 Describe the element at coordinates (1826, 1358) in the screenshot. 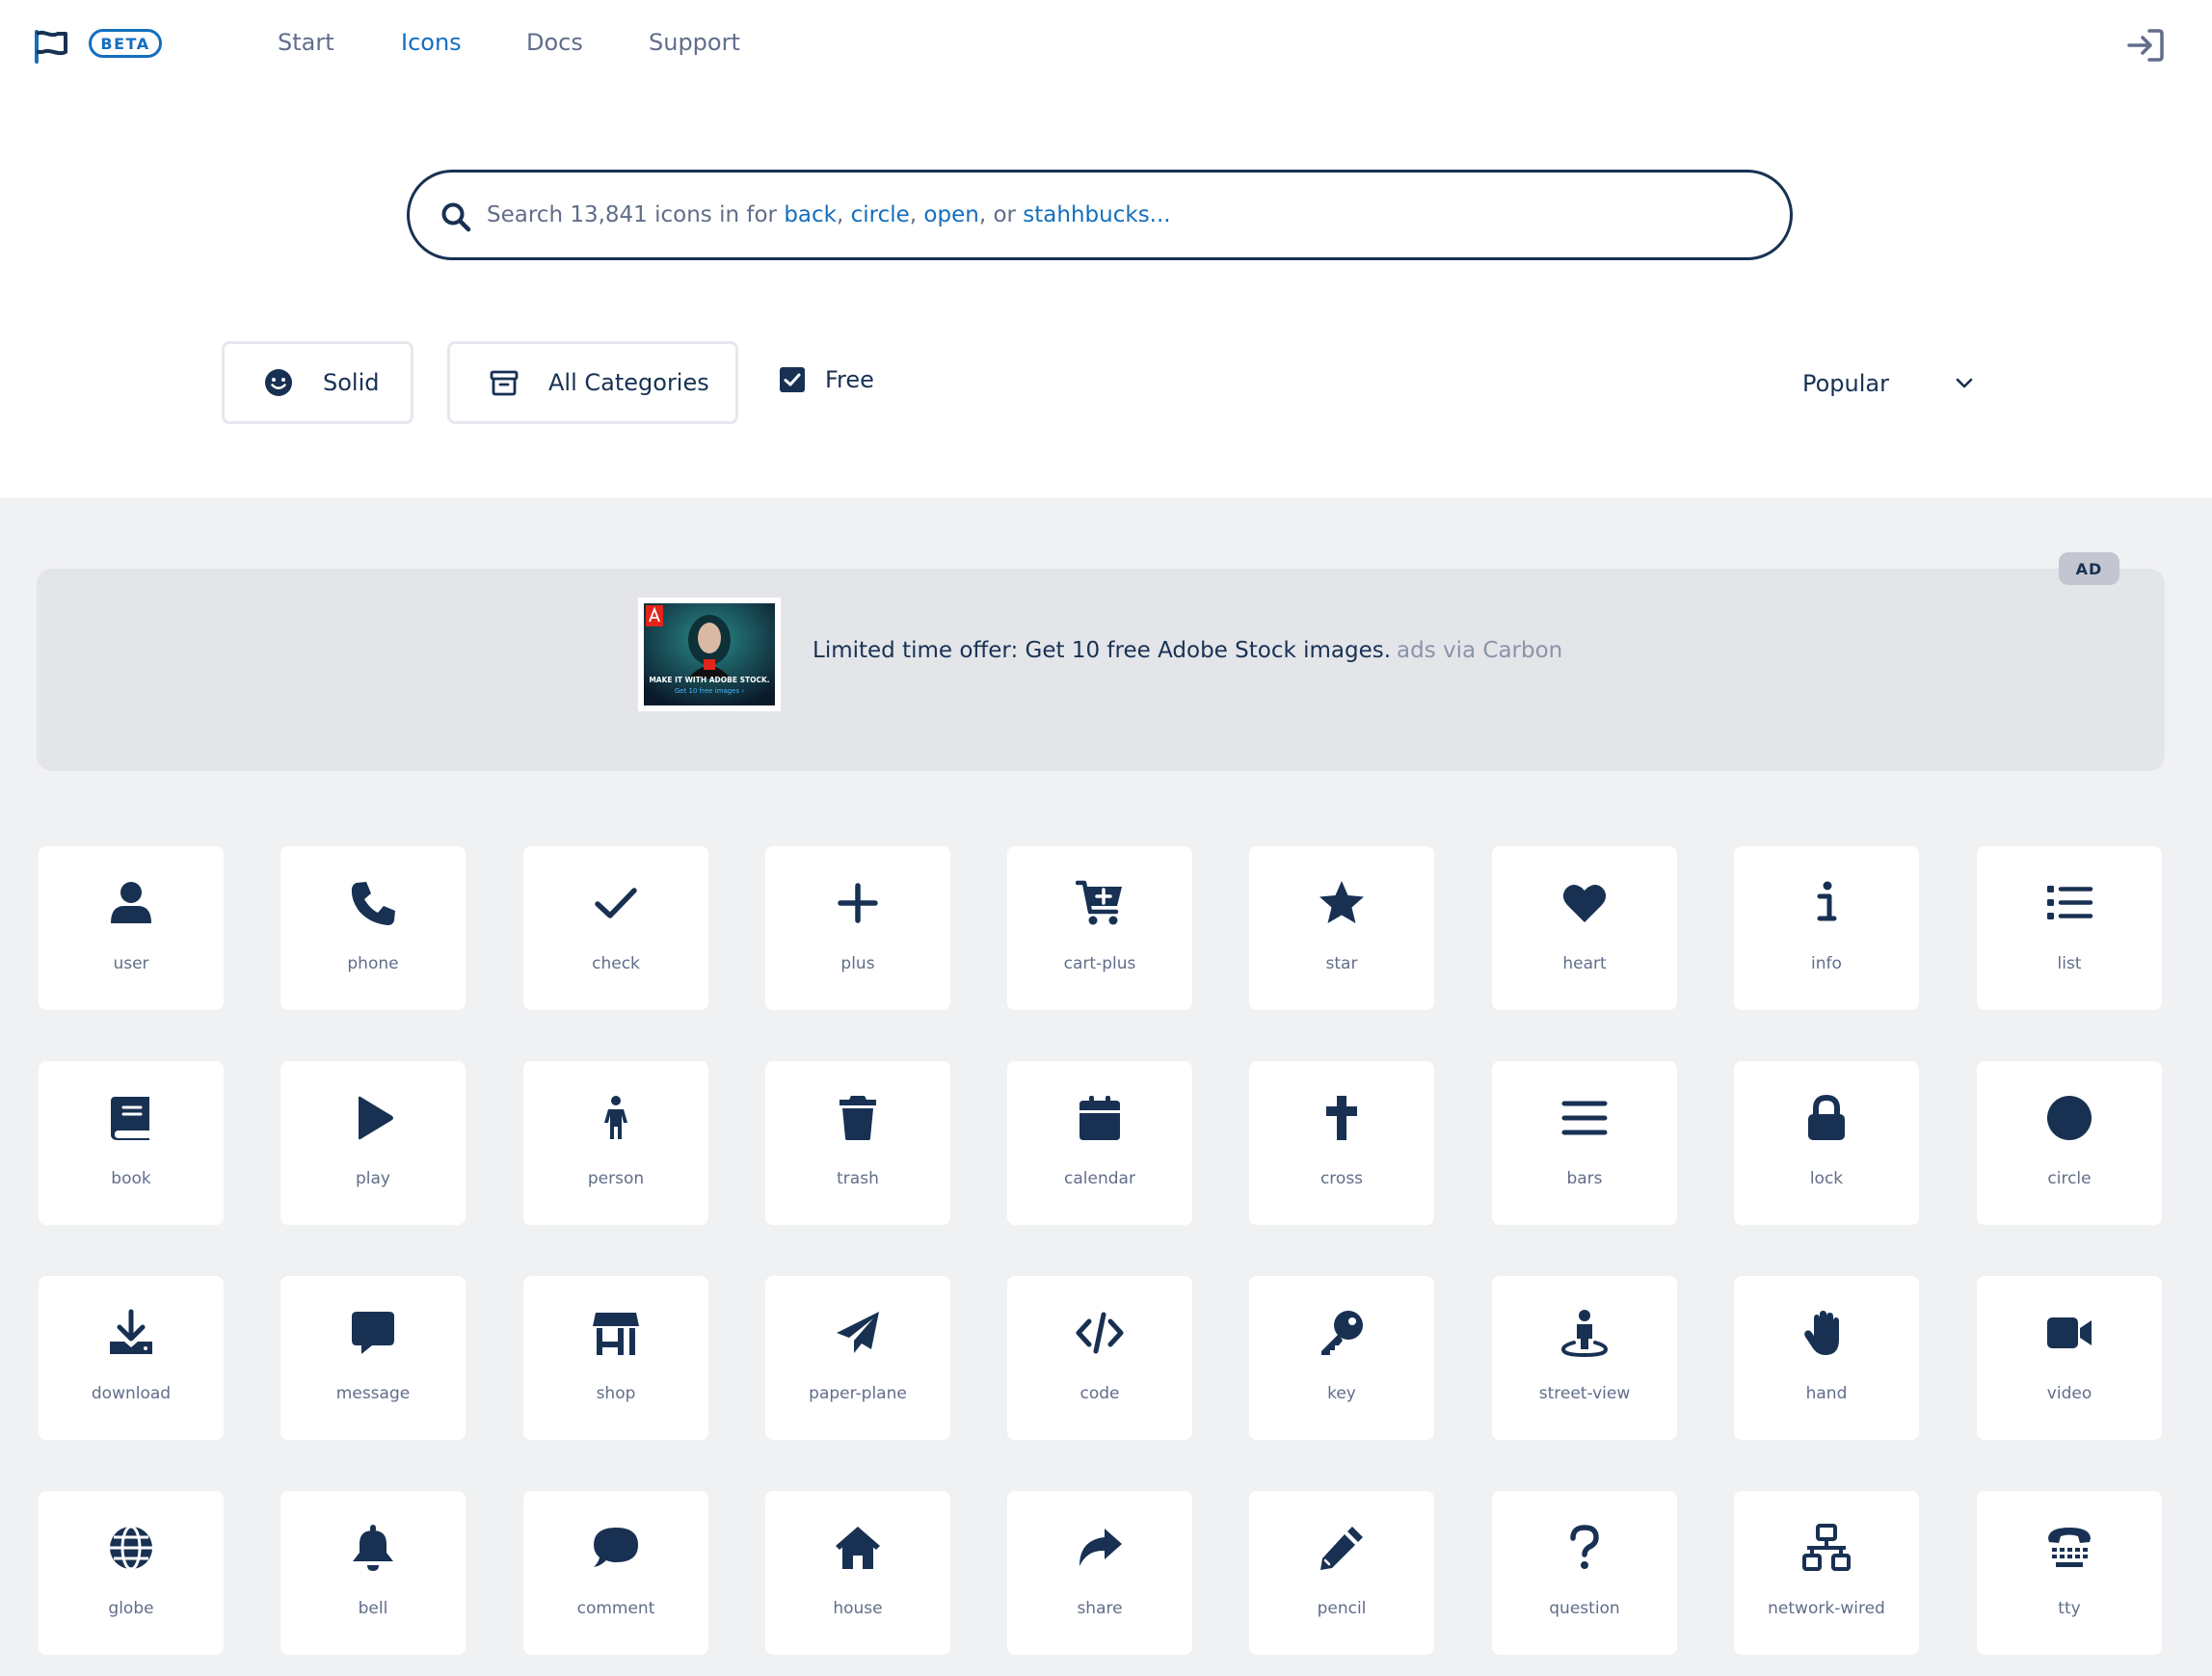

I see `icon-card-hand: hand` at that location.